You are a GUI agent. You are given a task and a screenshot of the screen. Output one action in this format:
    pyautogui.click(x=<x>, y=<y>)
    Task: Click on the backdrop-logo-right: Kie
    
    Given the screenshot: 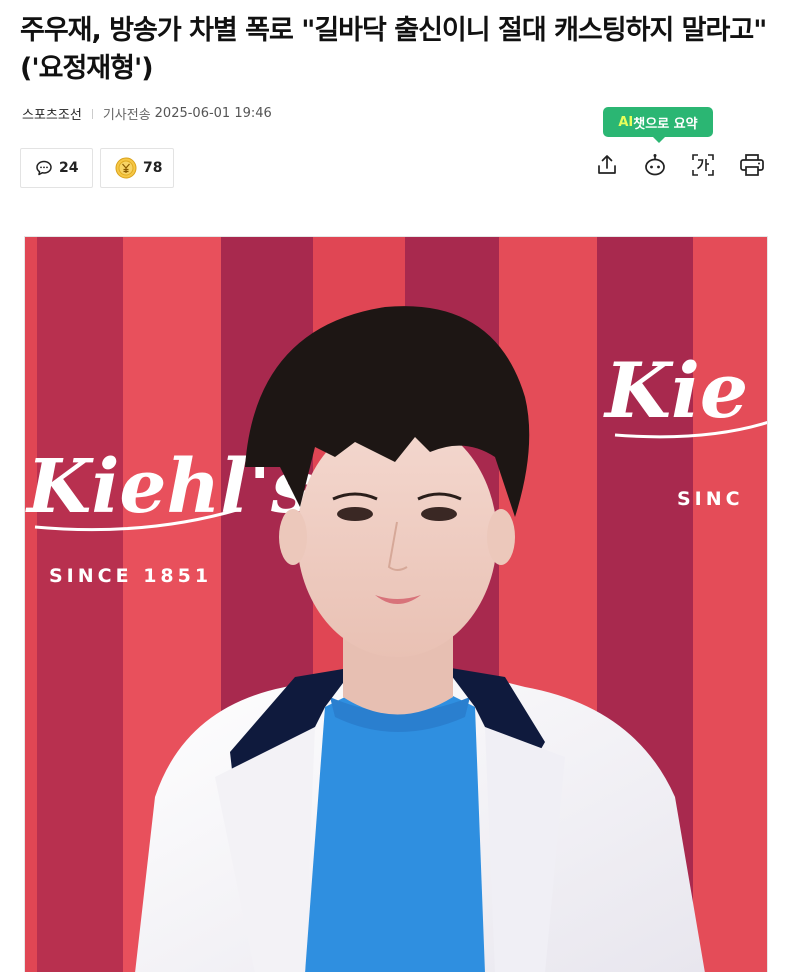 What is the action you would take?
    pyautogui.click(x=675, y=390)
    